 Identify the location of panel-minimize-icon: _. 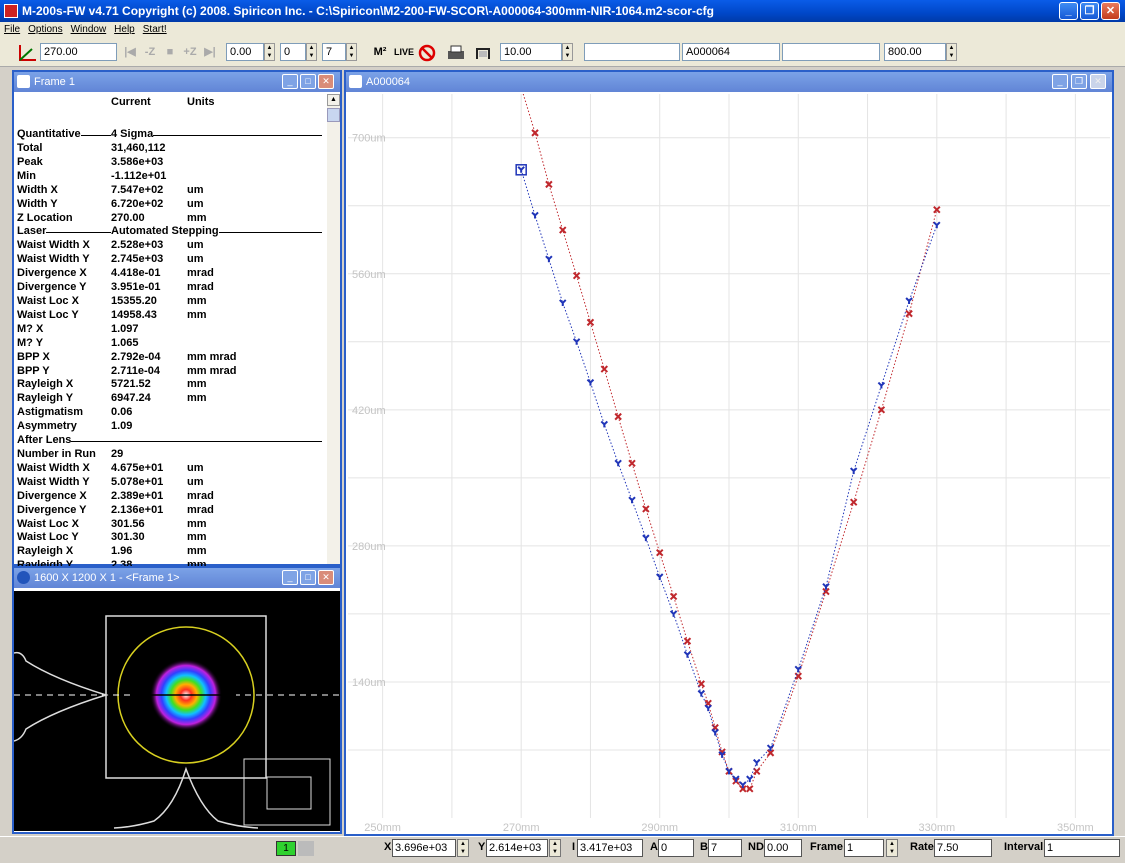
(290, 81).